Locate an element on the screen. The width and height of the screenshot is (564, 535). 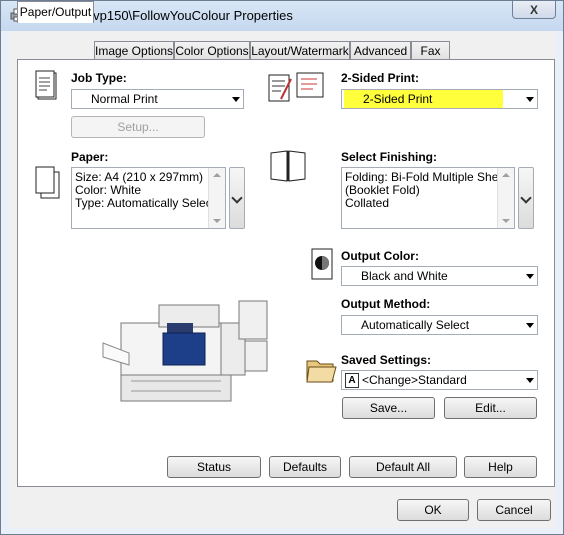
output-color-icon is located at coordinates (322, 264).